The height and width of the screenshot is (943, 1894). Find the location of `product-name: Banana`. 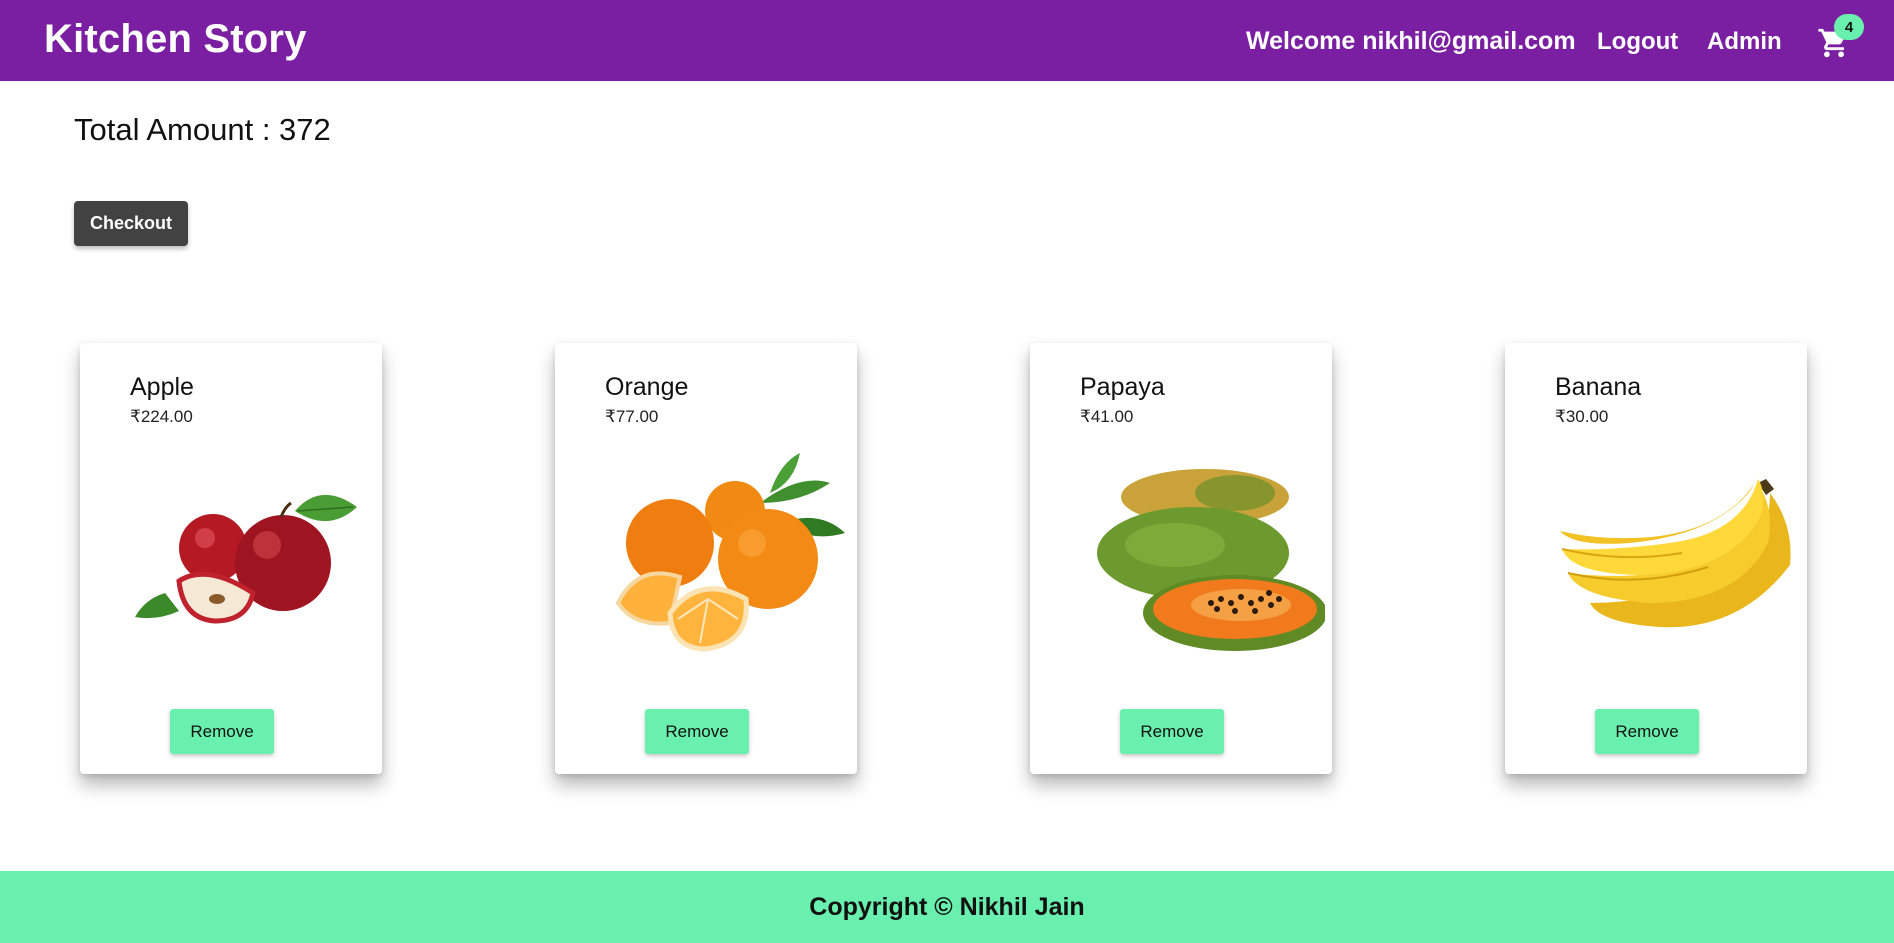

product-name: Banana is located at coordinates (1598, 387).